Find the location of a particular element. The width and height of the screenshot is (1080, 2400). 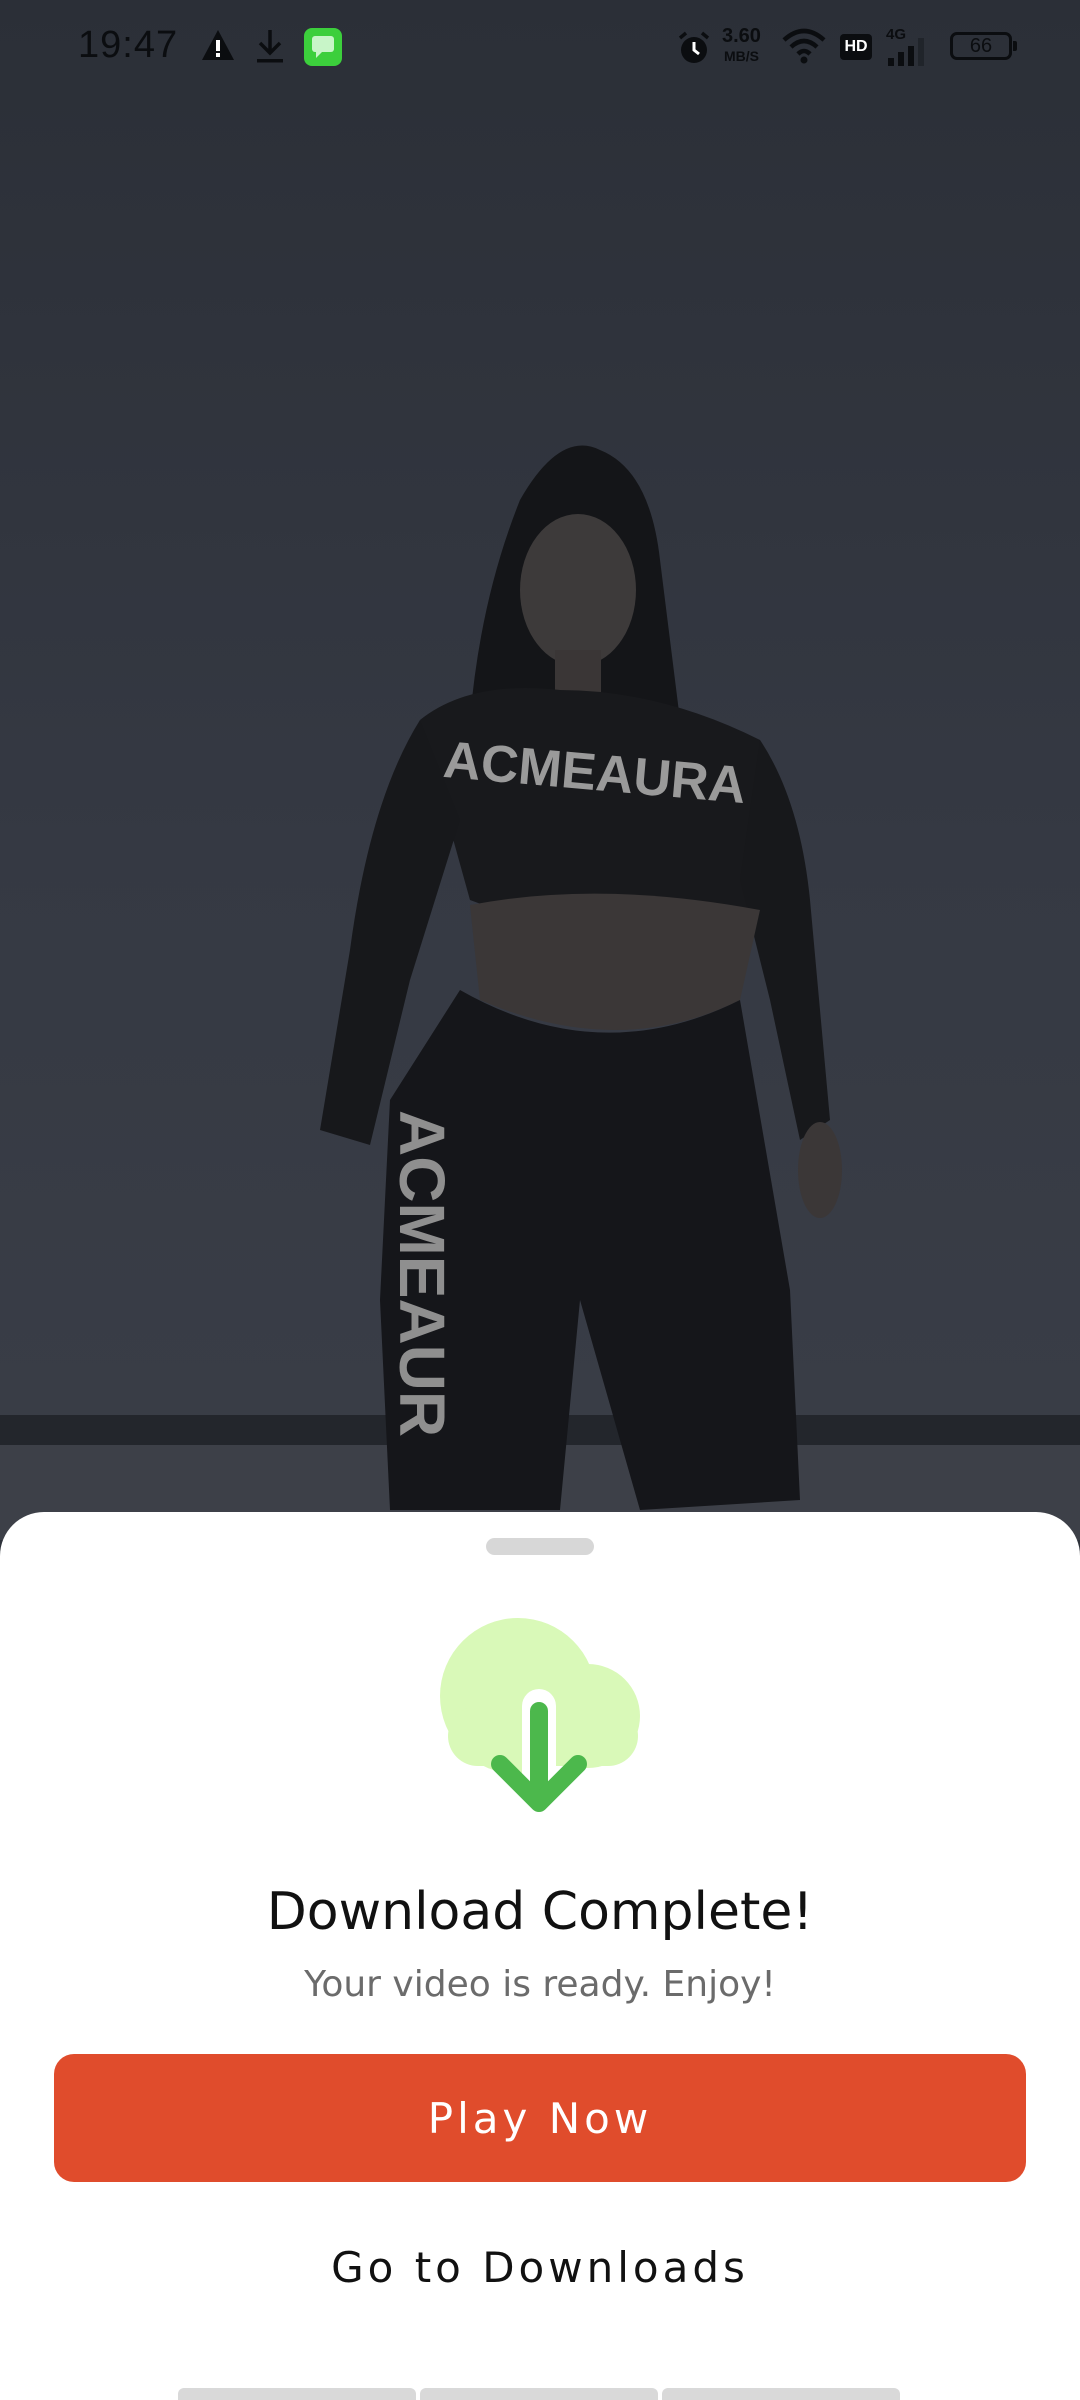

play-now-button: Play Now is located at coordinates (540, 2118).